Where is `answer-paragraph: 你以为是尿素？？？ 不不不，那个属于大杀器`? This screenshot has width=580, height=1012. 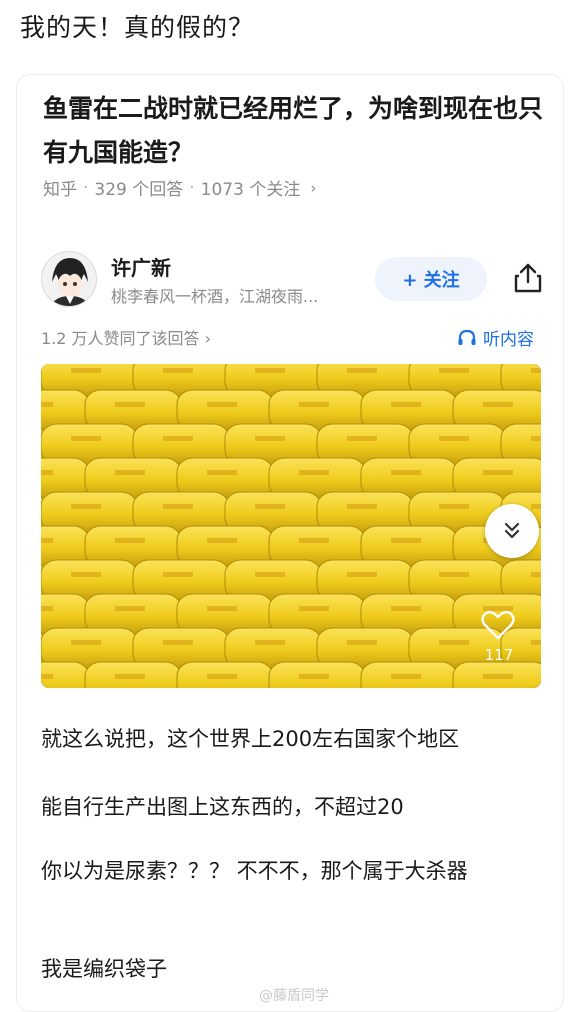 answer-paragraph: 你以为是尿素？？？ 不不不，那个属于大杀器 is located at coordinates (254, 871).